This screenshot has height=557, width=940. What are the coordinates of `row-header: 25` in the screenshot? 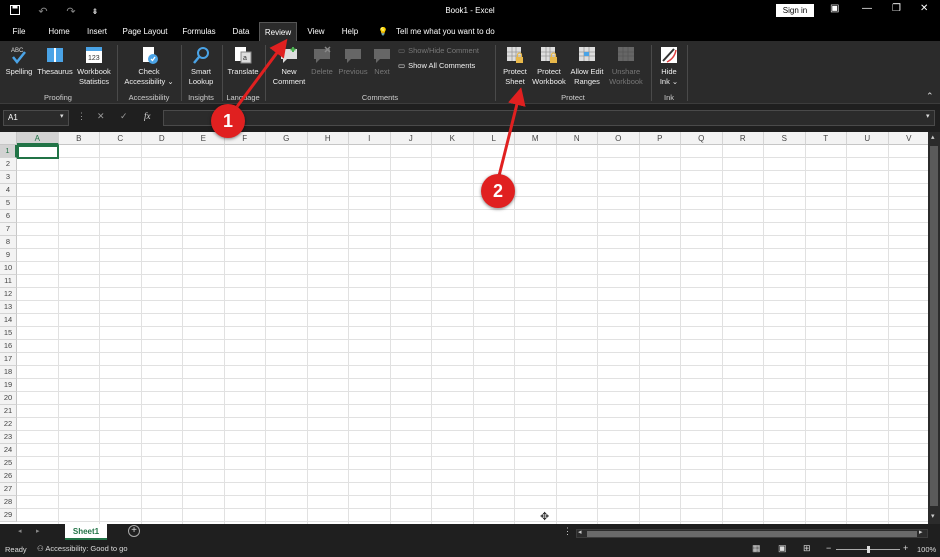 It's located at (8, 463).